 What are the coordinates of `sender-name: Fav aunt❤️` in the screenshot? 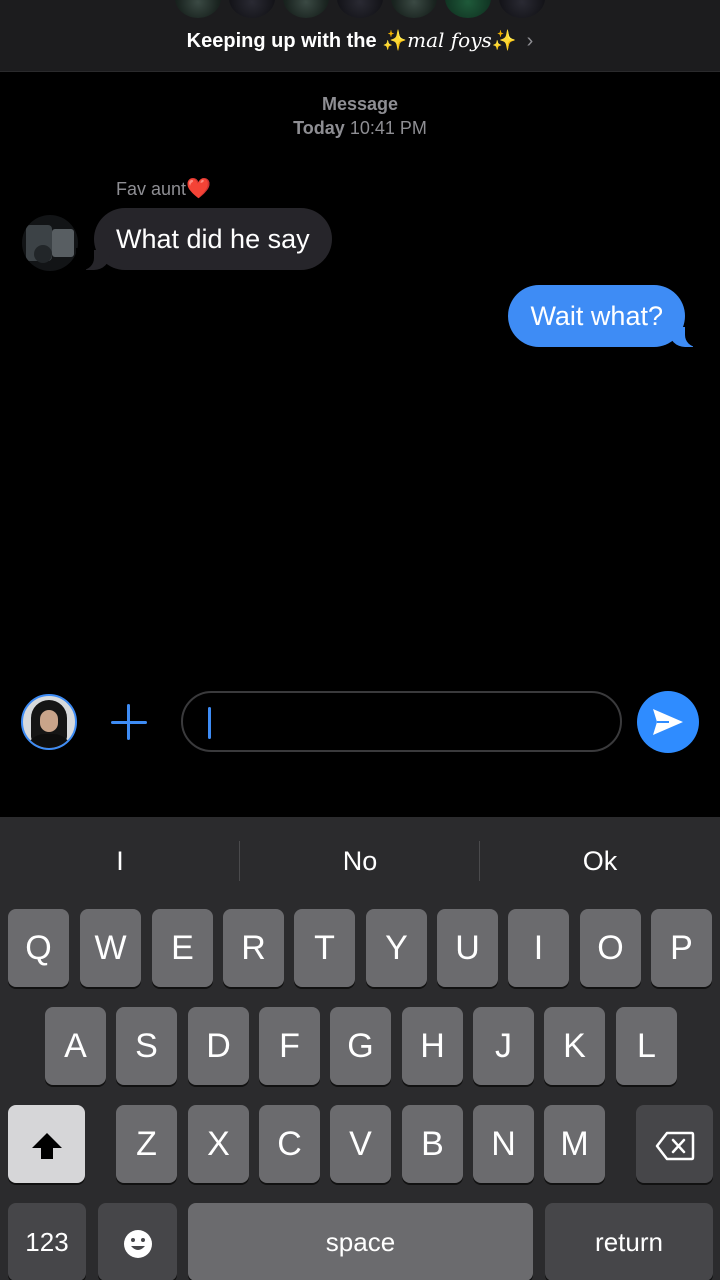 It's located at (163, 188).